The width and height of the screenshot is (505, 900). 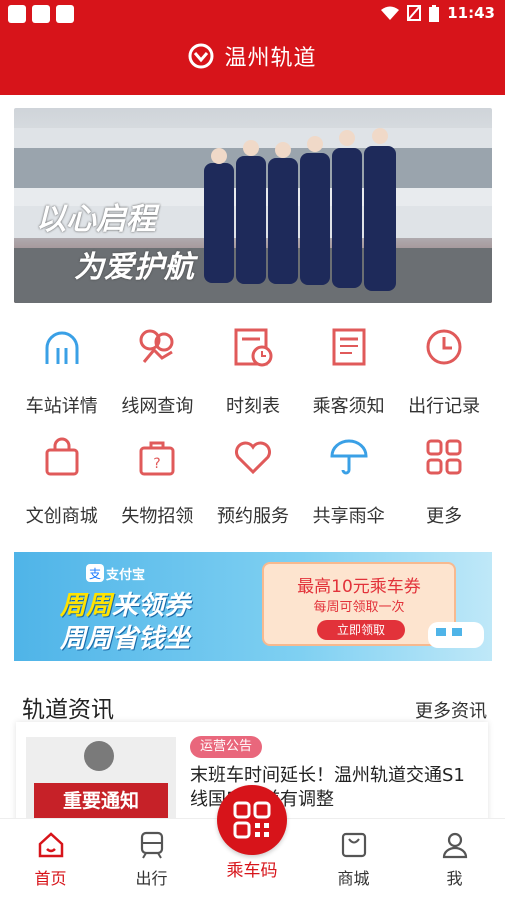 I want to click on station-icon, so click(x=62, y=347).